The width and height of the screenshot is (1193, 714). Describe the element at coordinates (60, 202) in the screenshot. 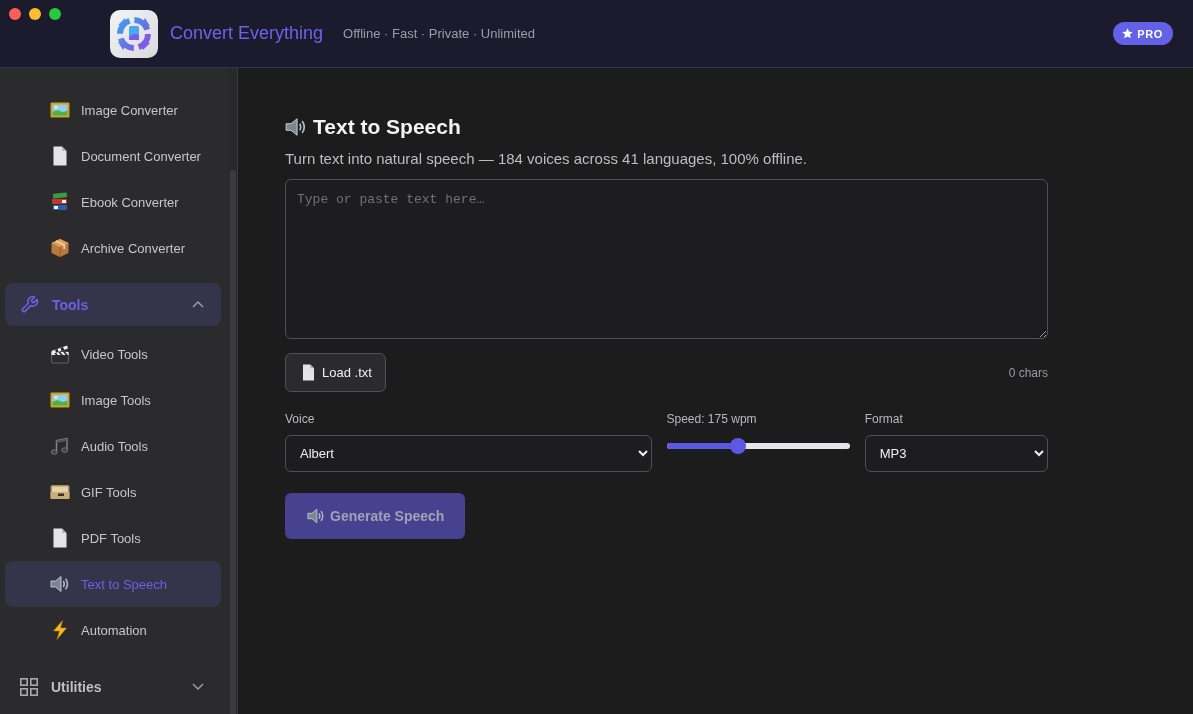

I see `books-icon` at that location.